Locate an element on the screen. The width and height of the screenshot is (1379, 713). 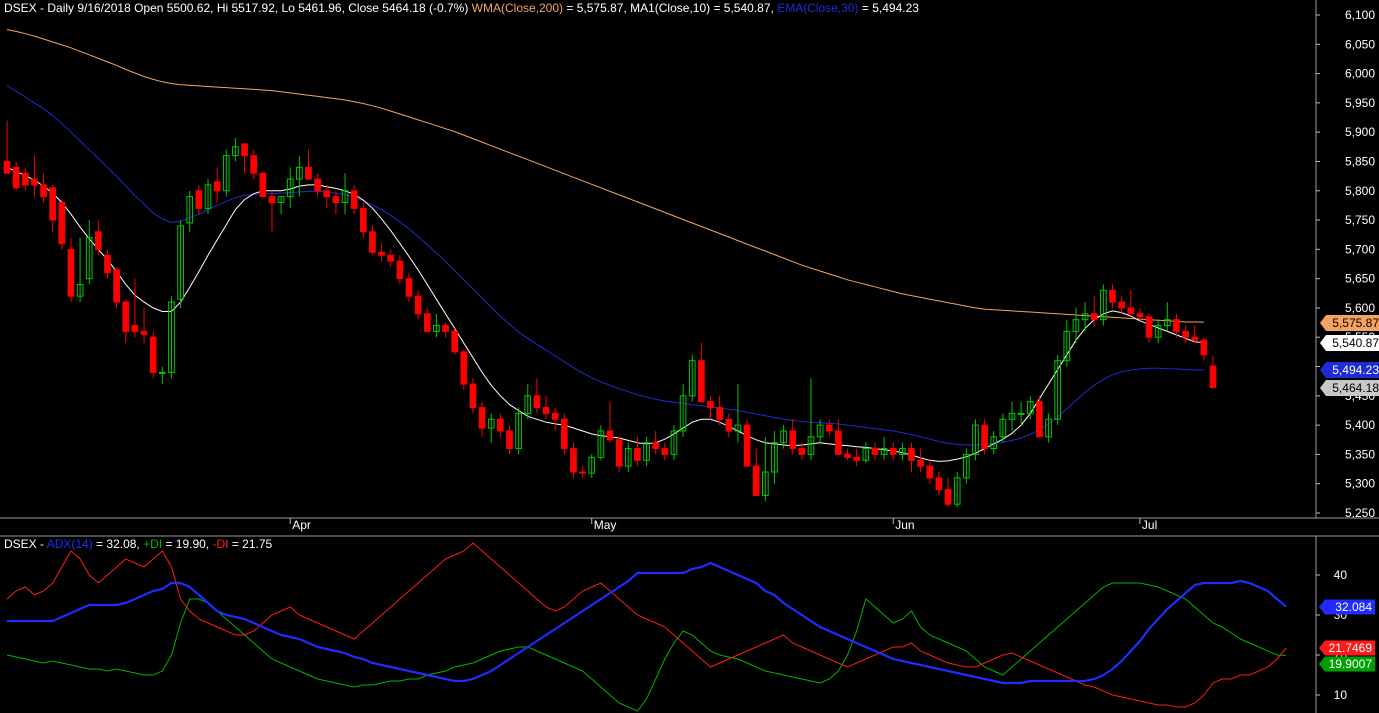
plus-di-value-box: 19.9007 is located at coordinates (1347, 664).